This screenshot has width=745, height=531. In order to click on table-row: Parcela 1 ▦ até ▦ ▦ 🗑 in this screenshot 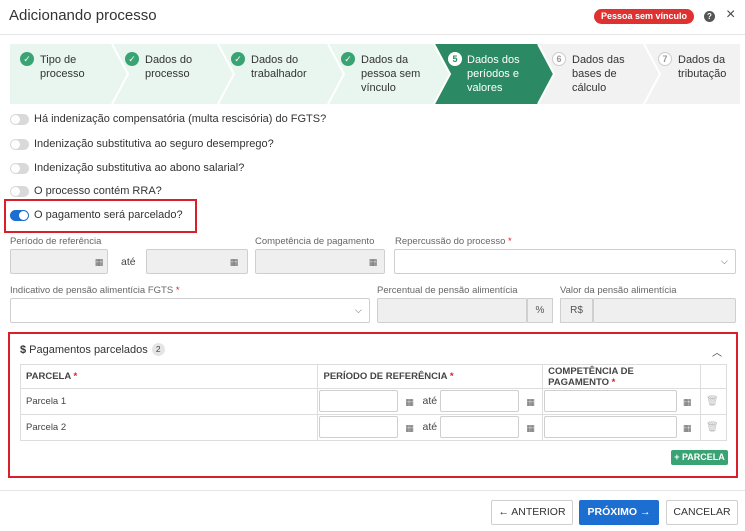, I will do `click(373, 401)`.